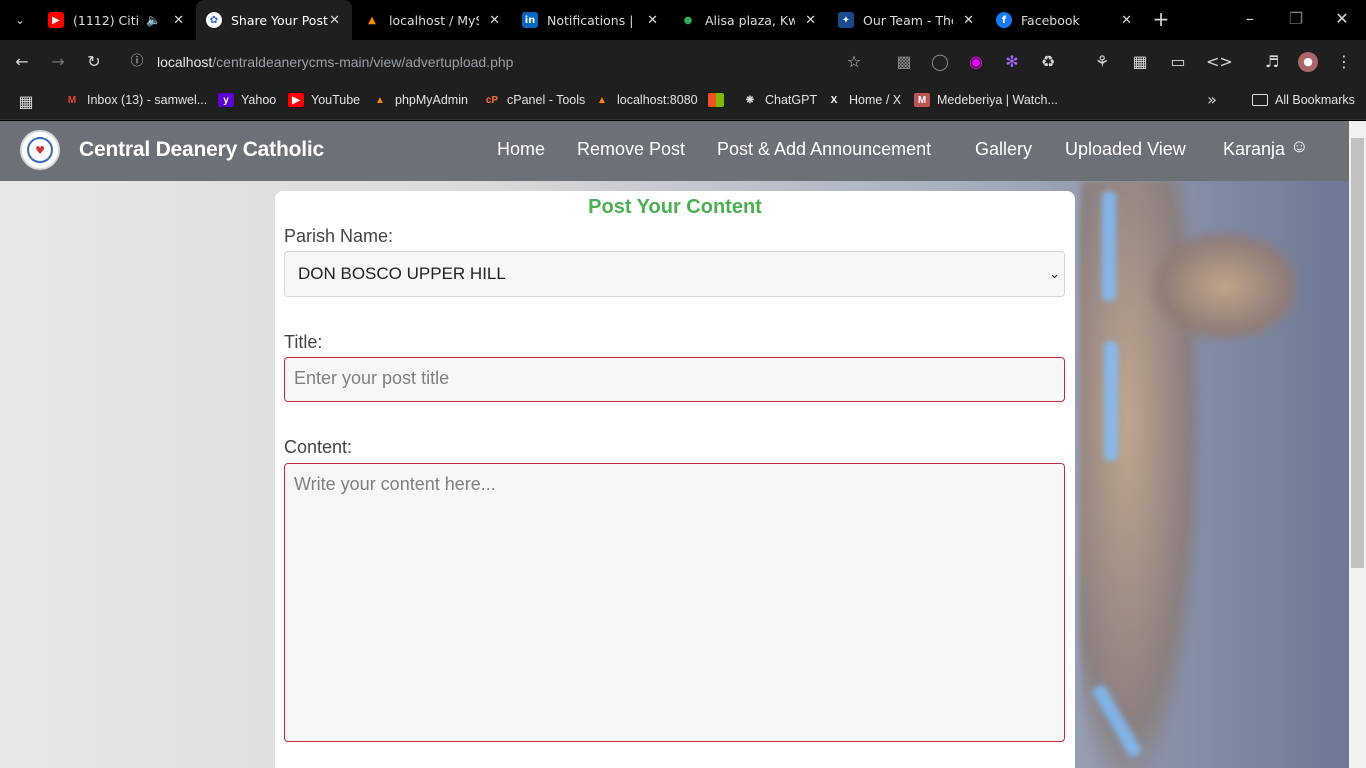 Image resolution: width=1366 pixels, height=768 pixels. I want to click on url-host: localhost, so click(185, 62).